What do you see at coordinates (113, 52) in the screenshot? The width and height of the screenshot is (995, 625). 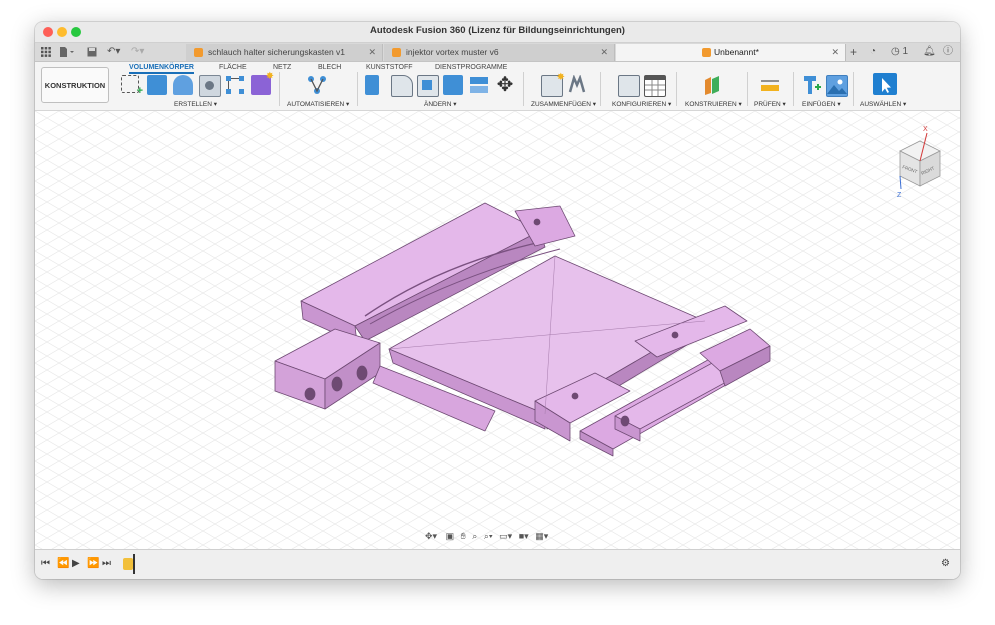 I see `undo-icon: ↶▾` at bounding box center [113, 52].